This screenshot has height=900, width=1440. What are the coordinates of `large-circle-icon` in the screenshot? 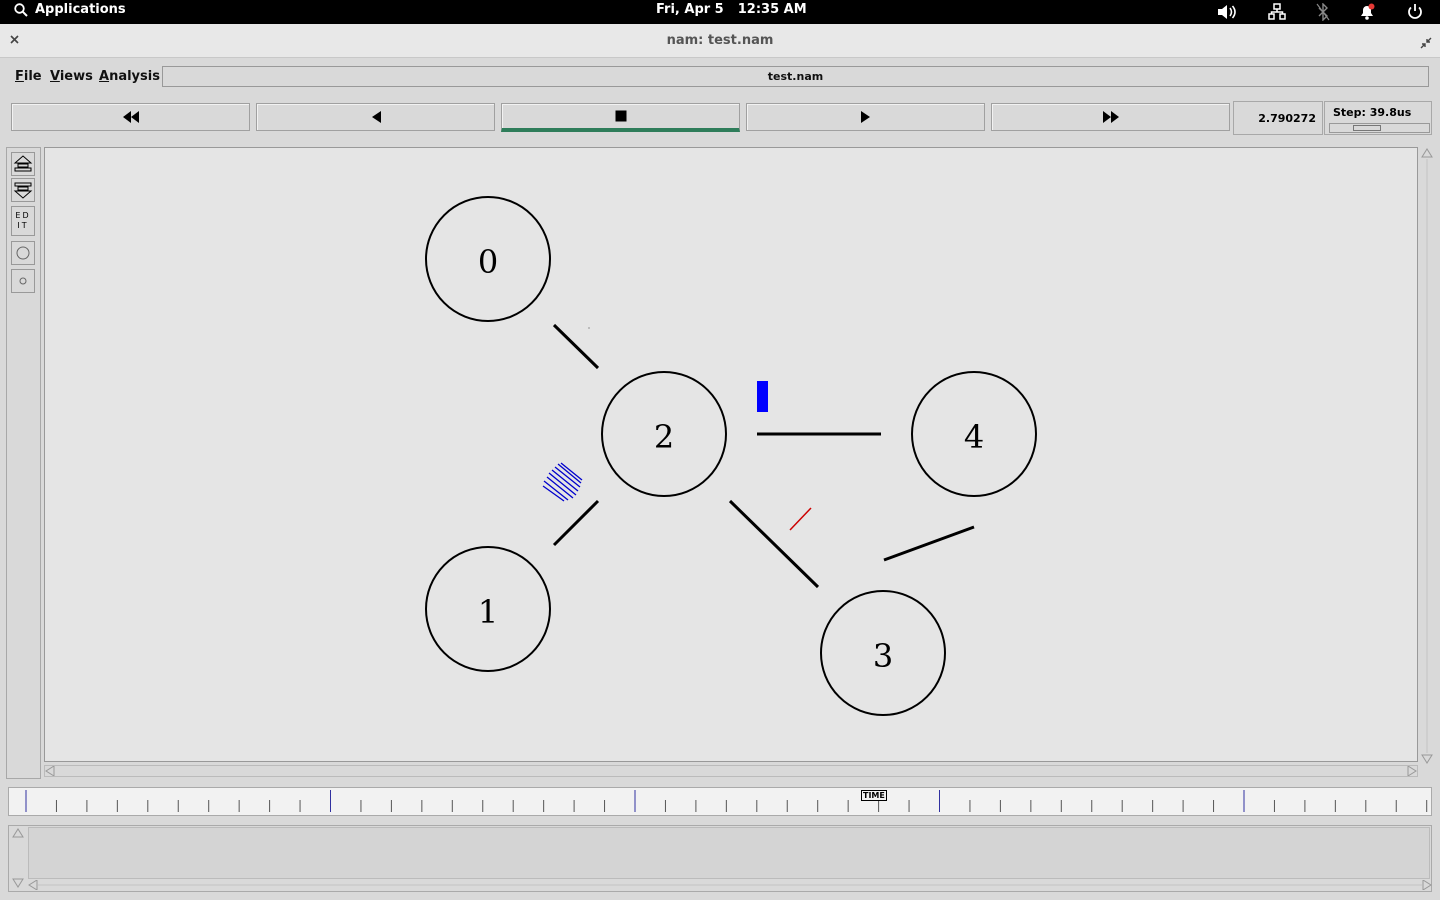 It's located at (23, 253).